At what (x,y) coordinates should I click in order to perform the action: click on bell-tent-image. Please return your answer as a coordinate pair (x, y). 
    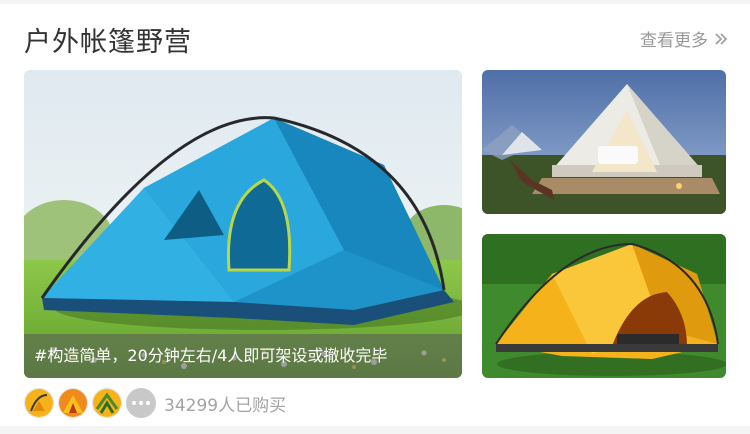
    Looking at the image, I should click on (604, 142).